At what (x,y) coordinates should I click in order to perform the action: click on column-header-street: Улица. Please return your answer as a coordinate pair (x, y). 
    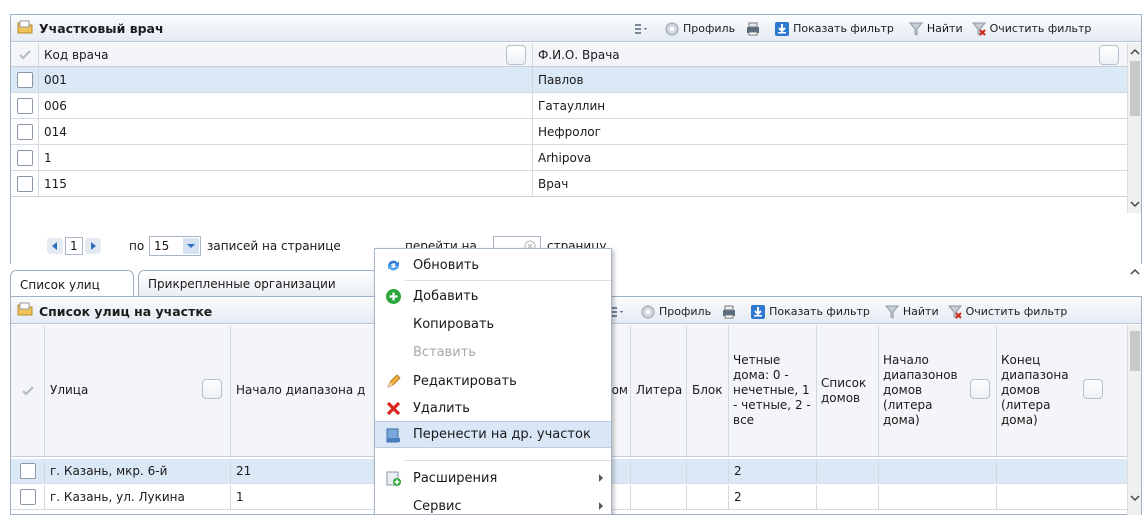
    Looking at the image, I should click on (138, 390).